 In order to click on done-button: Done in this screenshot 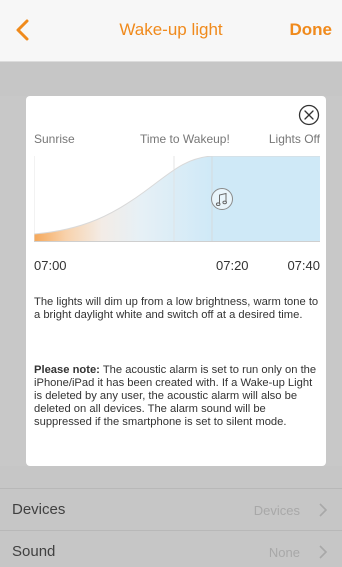, I will do `click(311, 30)`.